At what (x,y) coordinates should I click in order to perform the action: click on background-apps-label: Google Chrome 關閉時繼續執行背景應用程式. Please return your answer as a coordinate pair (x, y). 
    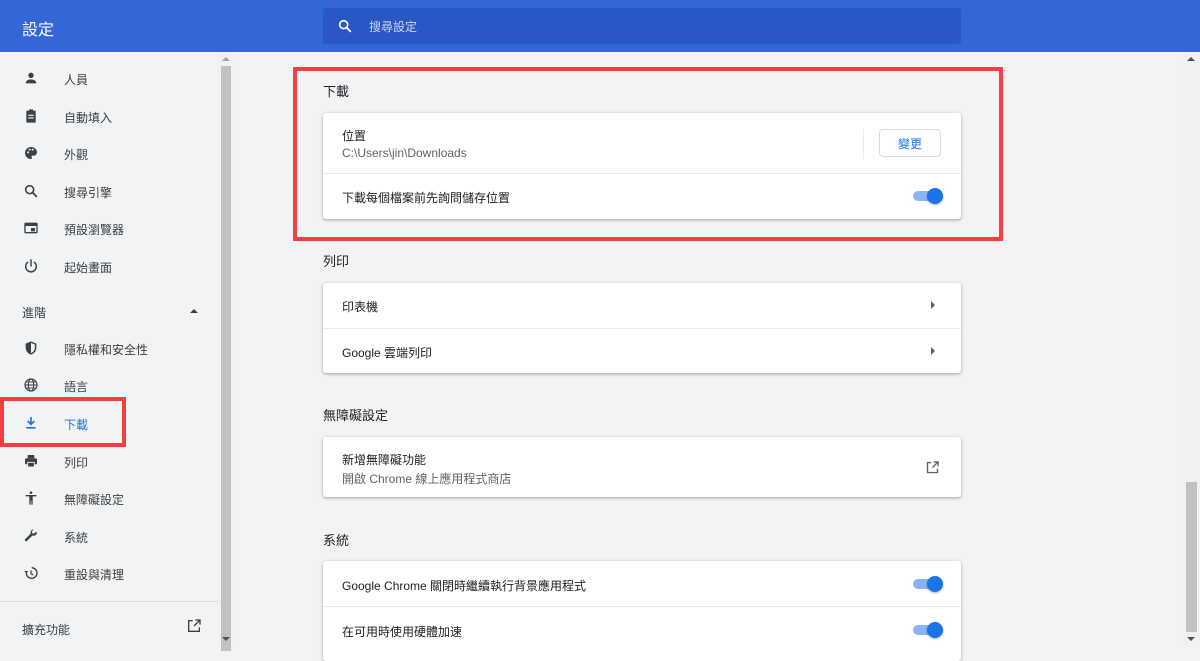
    Looking at the image, I should click on (464, 586).